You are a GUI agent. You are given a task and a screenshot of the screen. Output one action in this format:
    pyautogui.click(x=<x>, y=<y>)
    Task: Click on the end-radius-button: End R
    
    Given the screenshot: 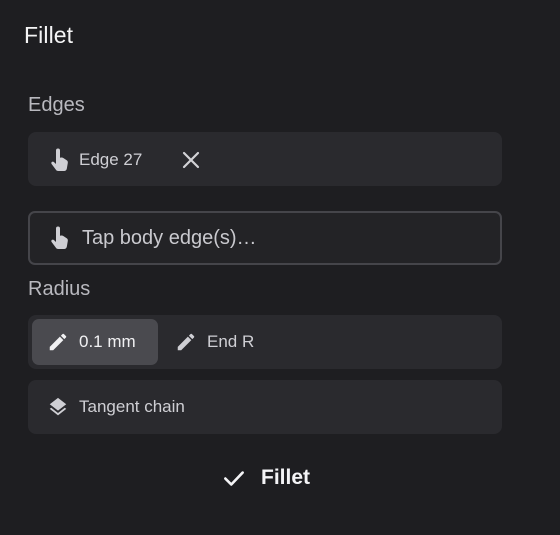 What is the action you would take?
    pyautogui.click(x=212, y=342)
    